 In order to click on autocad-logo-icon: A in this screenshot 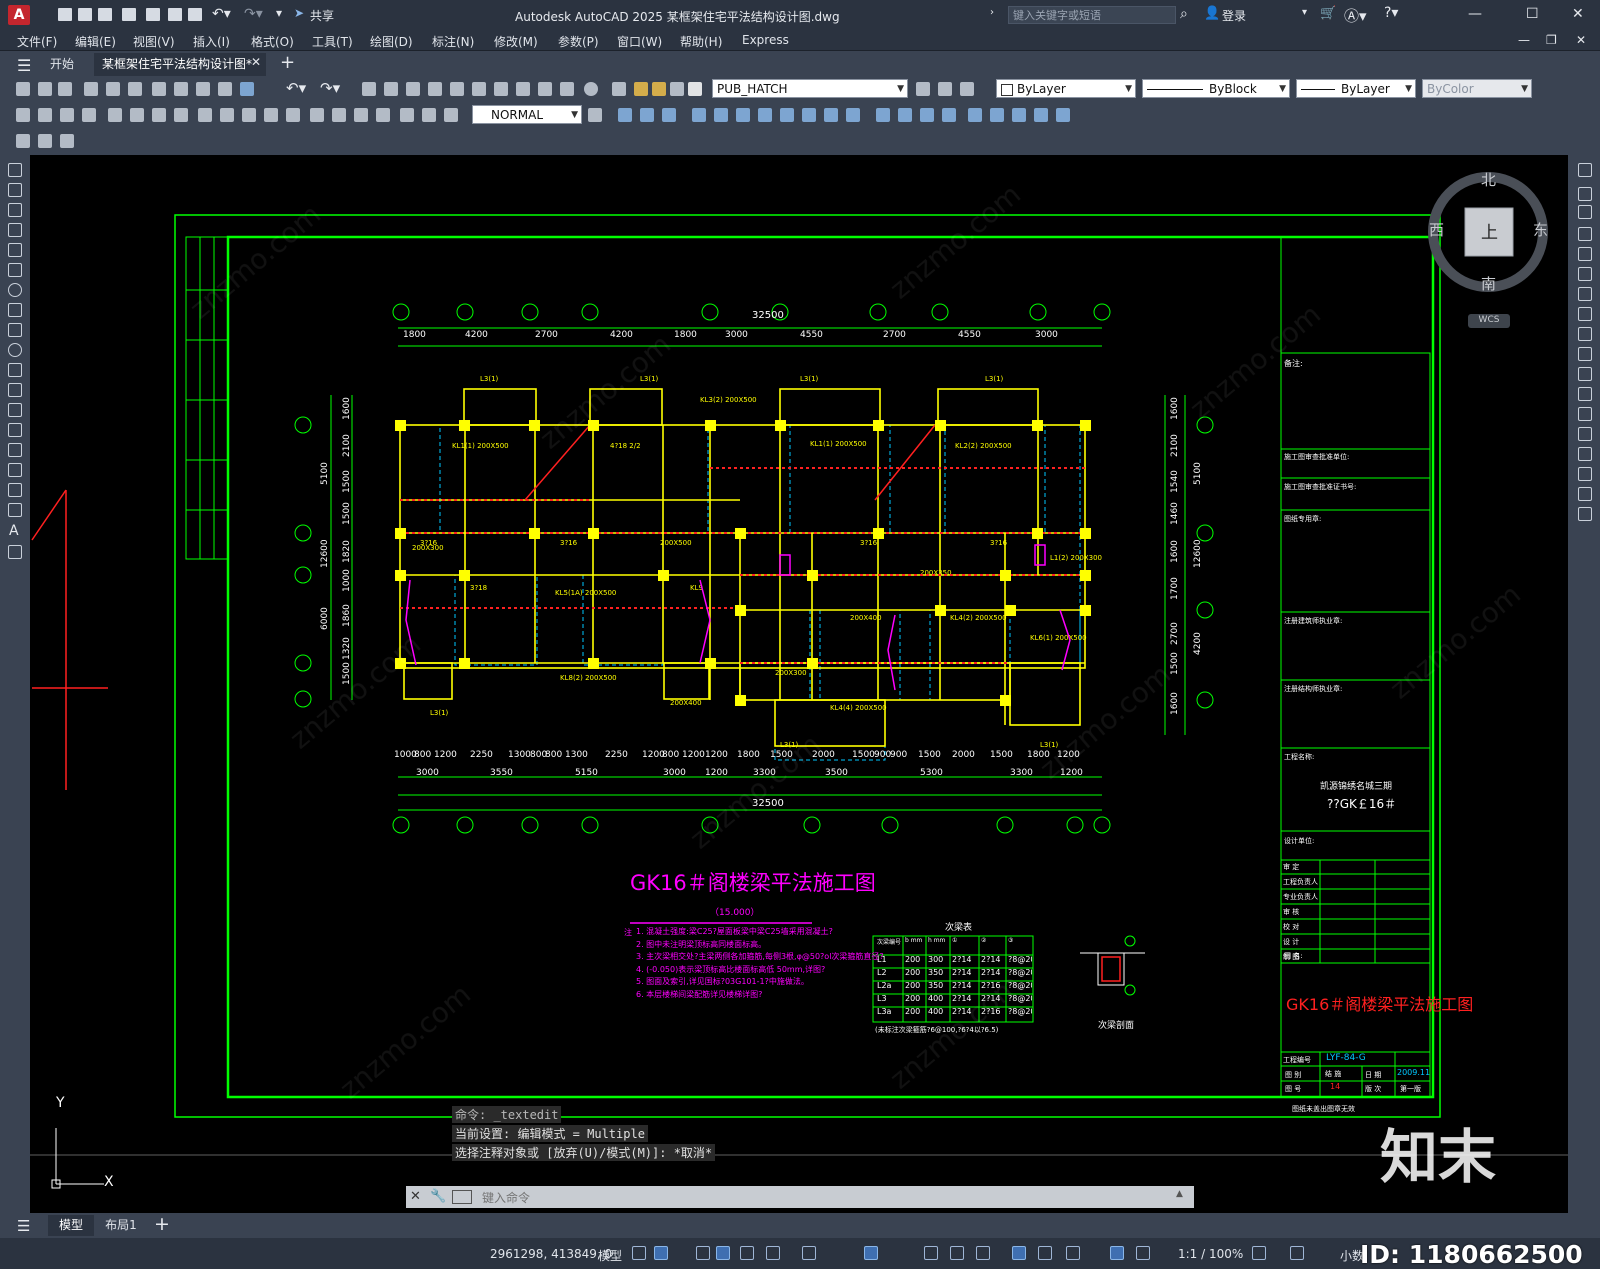, I will do `click(19, 15)`.